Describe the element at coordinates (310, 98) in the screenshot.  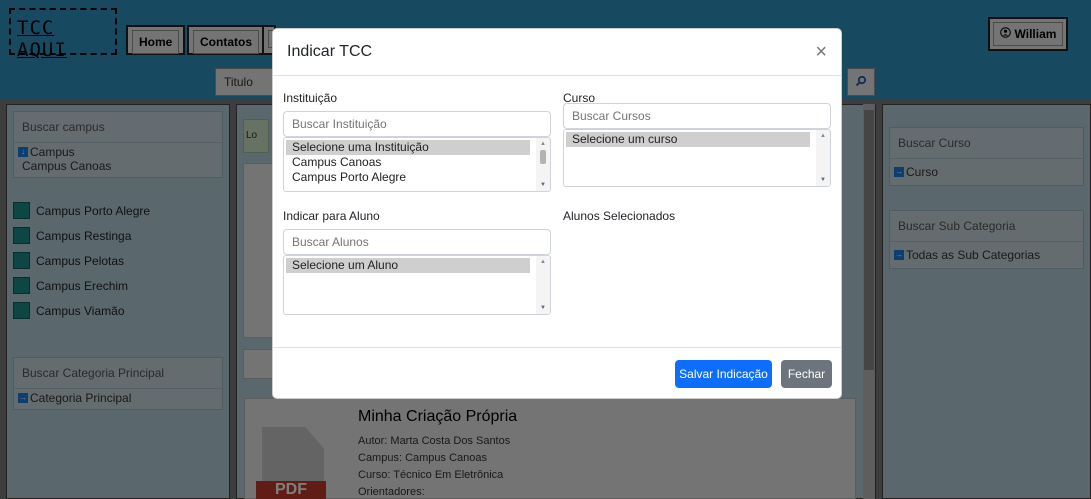
I see `institution-label: Instituição` at that location.